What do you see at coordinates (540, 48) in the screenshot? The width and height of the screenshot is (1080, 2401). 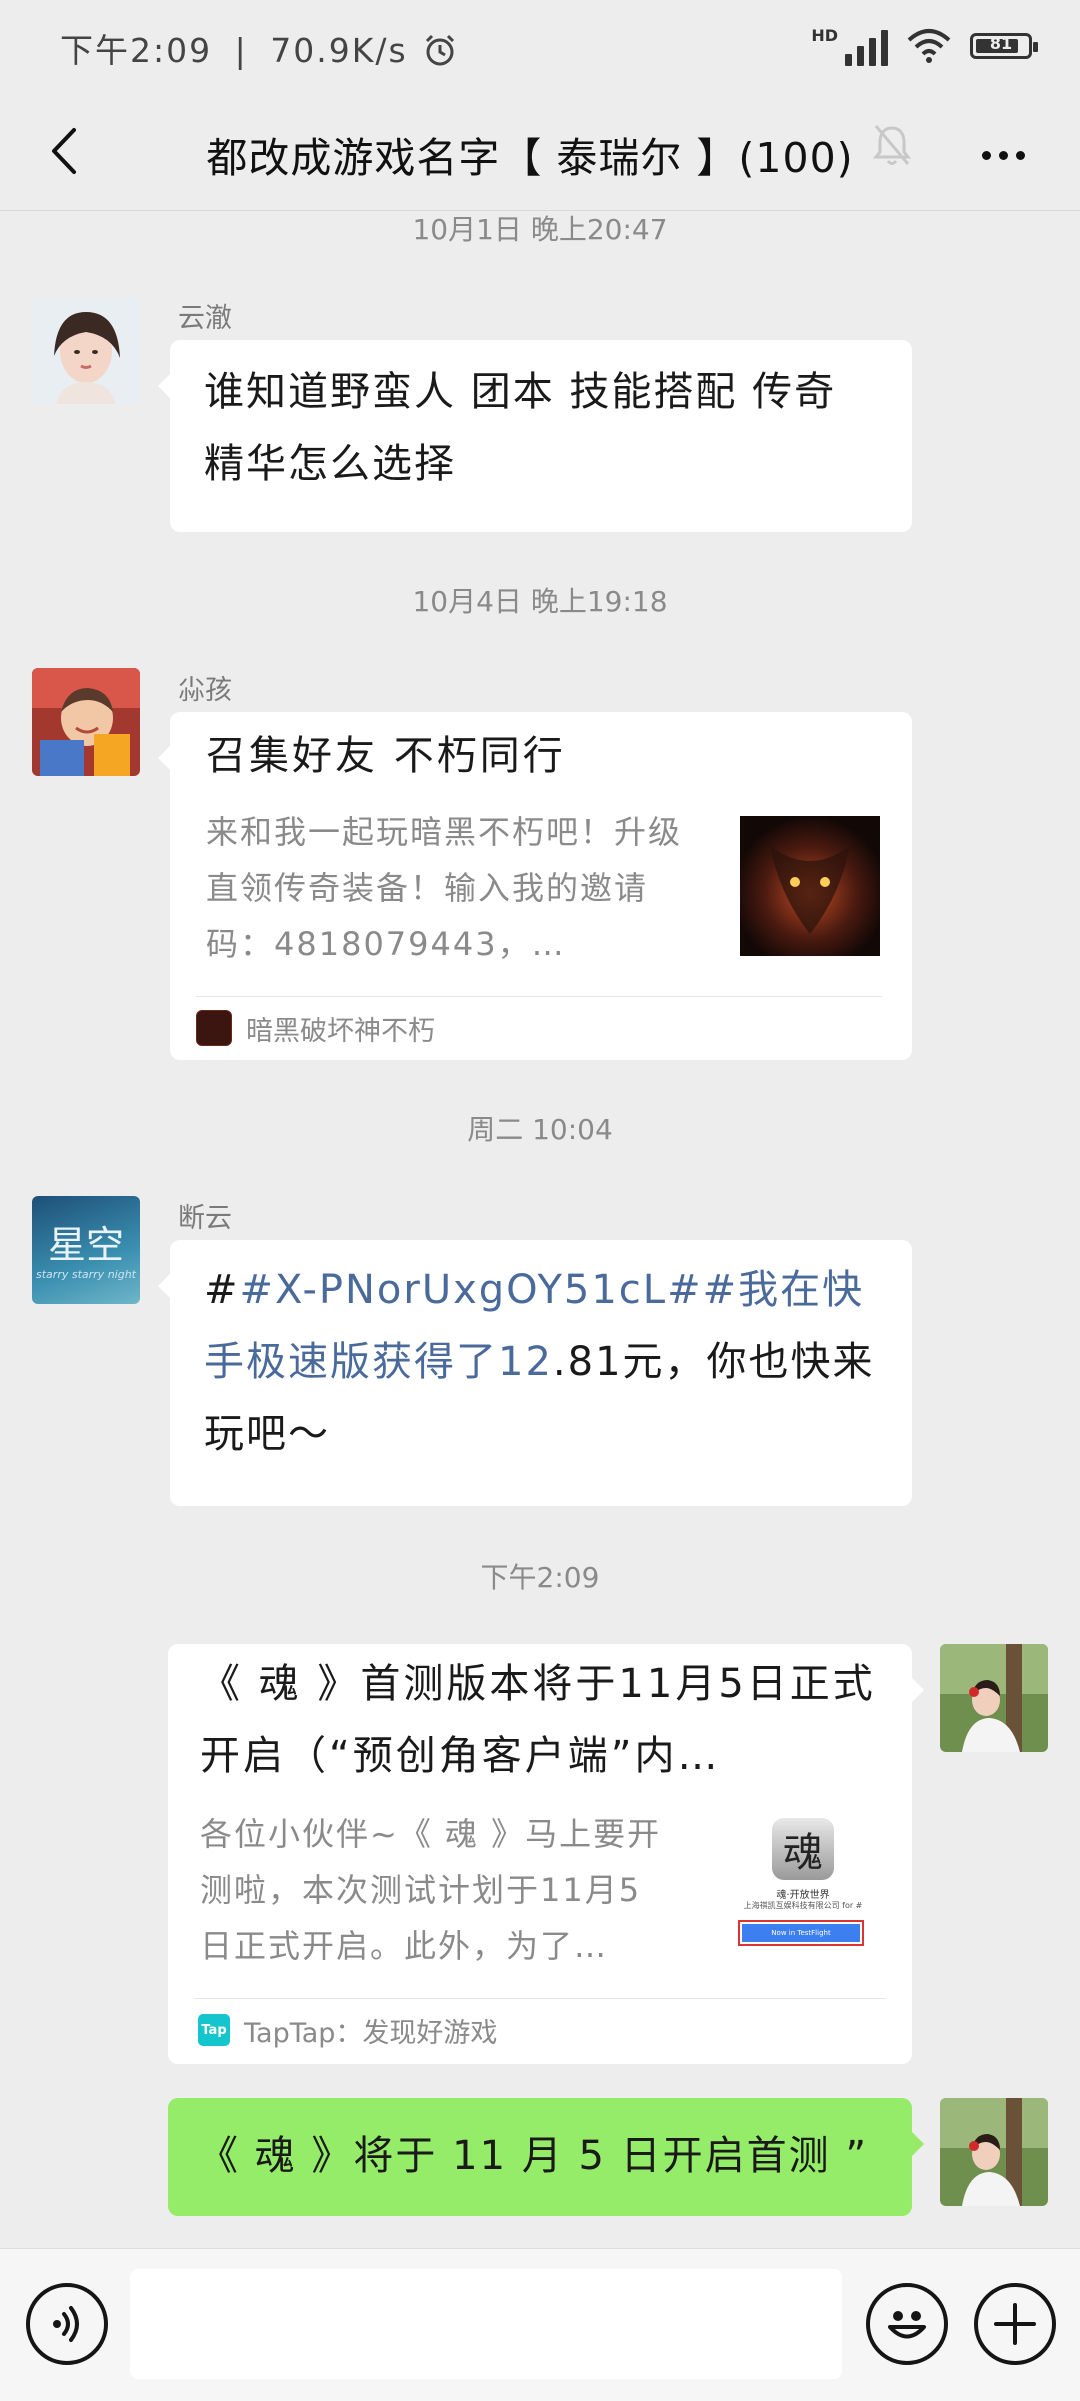 I see `status-bar: 下午2:09 | 70.9K/s HD 81` at bounding box center [540, 48].